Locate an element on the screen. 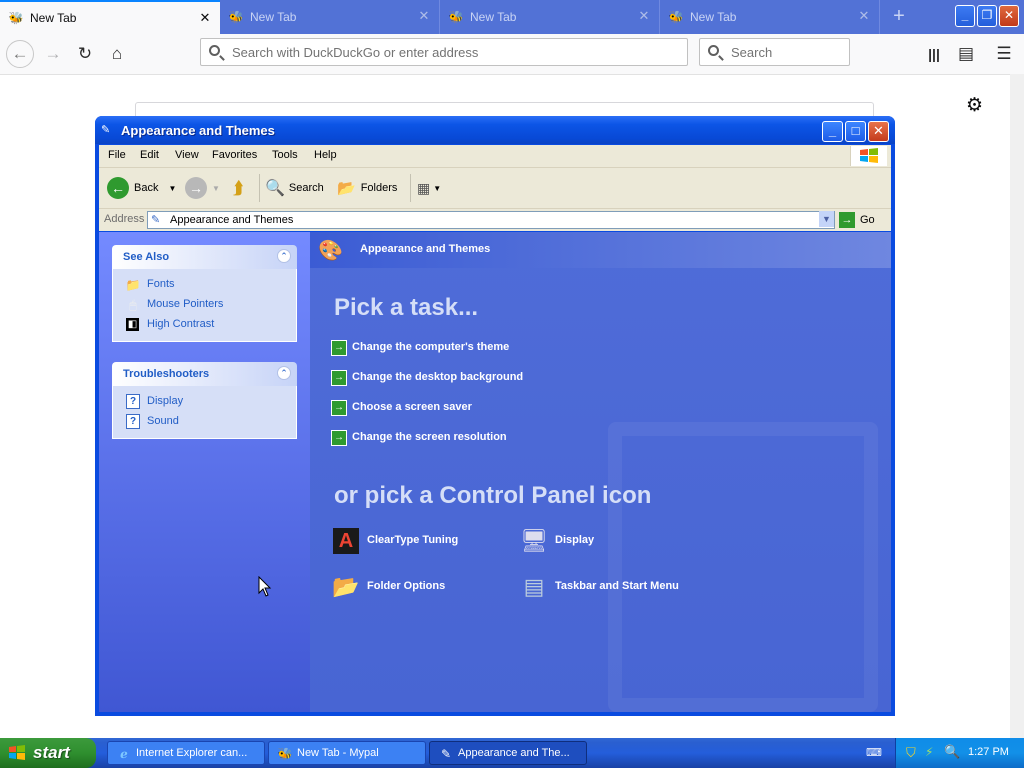 Image resolution: width=1024 pixels, height=768 pixels. up-folder-icon: ⮭ is located at coordinates (238, 187).